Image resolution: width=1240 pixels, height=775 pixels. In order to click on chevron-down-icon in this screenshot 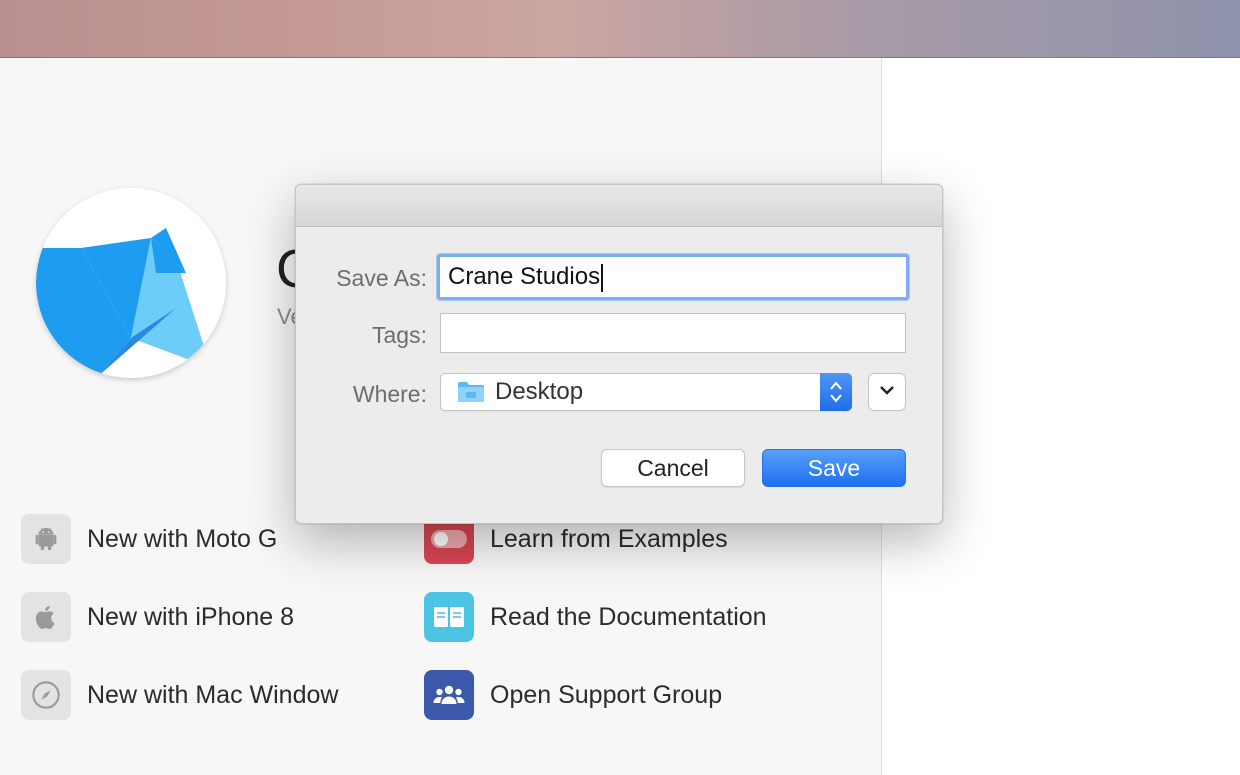, I will do `click(887, 392)`.